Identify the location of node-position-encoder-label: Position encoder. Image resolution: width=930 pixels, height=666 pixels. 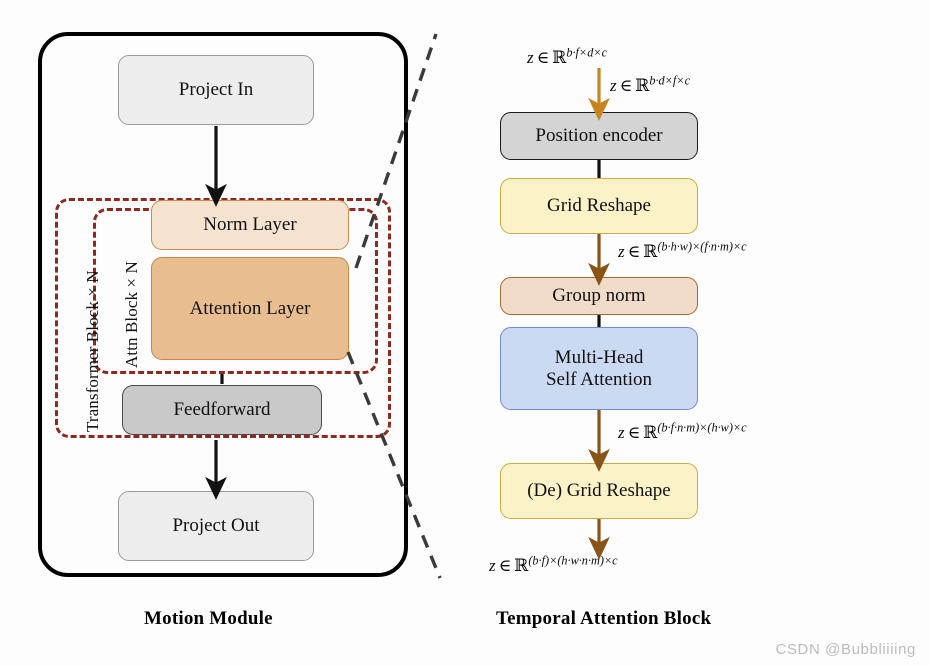
(599, 136).